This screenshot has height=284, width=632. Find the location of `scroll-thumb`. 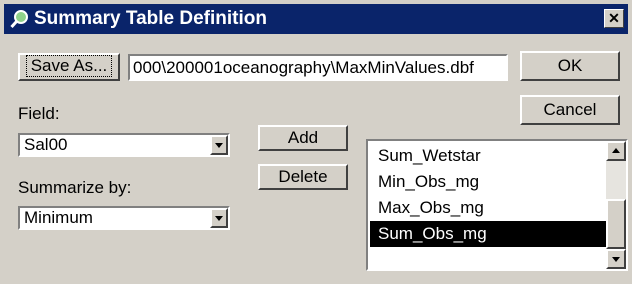

scroll-thumb is located at coordinates (616, 224).